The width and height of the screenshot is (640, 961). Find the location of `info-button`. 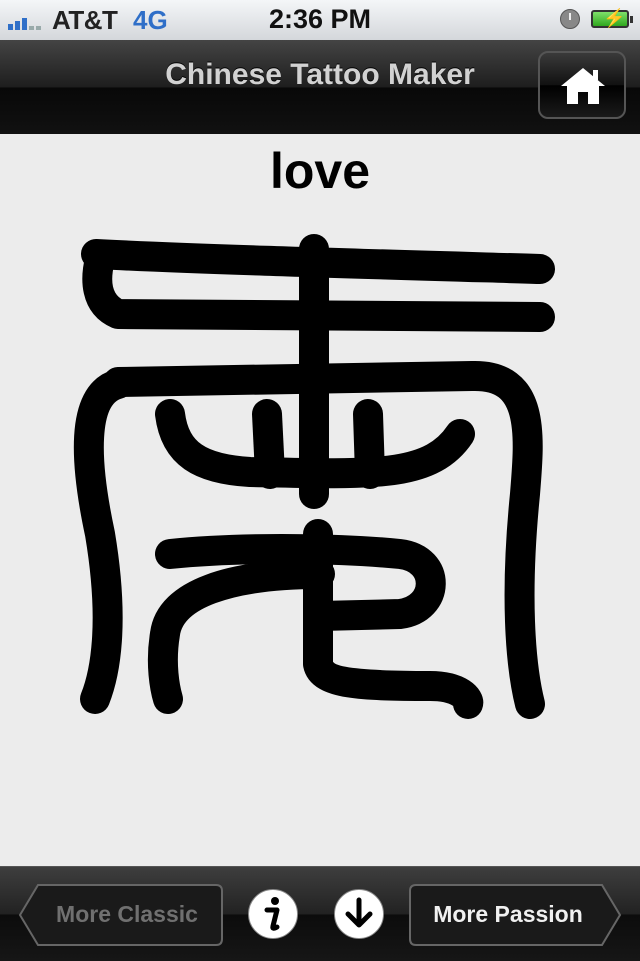

info-button is located at coordinates (273, 914).